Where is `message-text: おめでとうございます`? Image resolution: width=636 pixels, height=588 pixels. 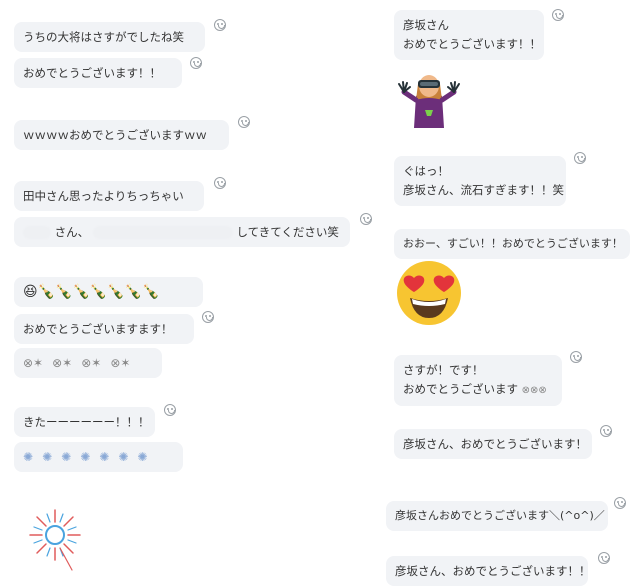 message-text: おめでとうございます is located at coordinates (460, 389).